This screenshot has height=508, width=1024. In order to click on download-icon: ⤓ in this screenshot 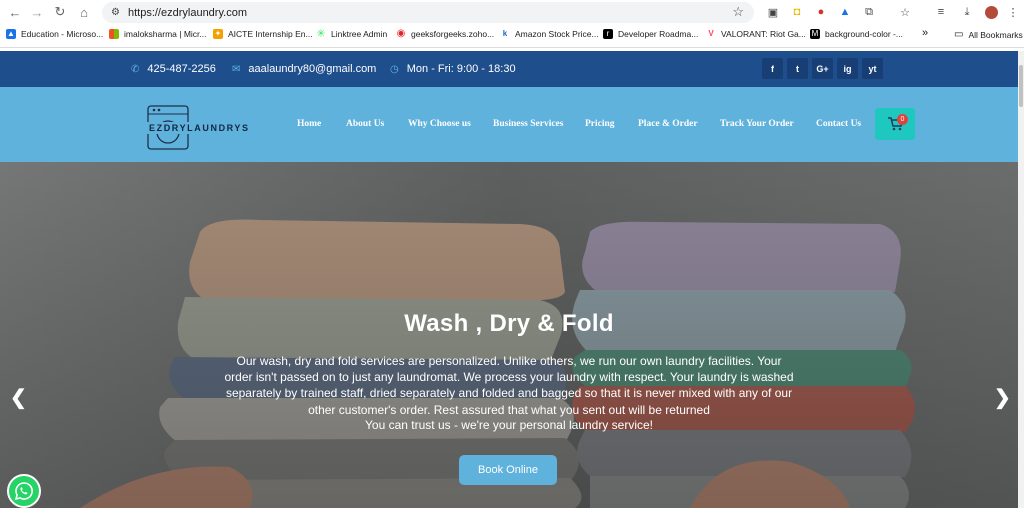, I will do `click(967, 12)`.